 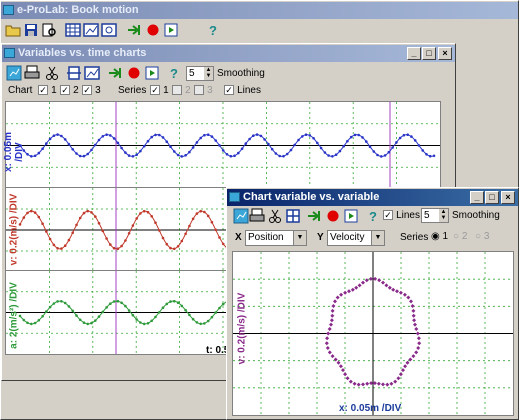 I want to click on vt-close-button: ×, so click(x=445, y=53).